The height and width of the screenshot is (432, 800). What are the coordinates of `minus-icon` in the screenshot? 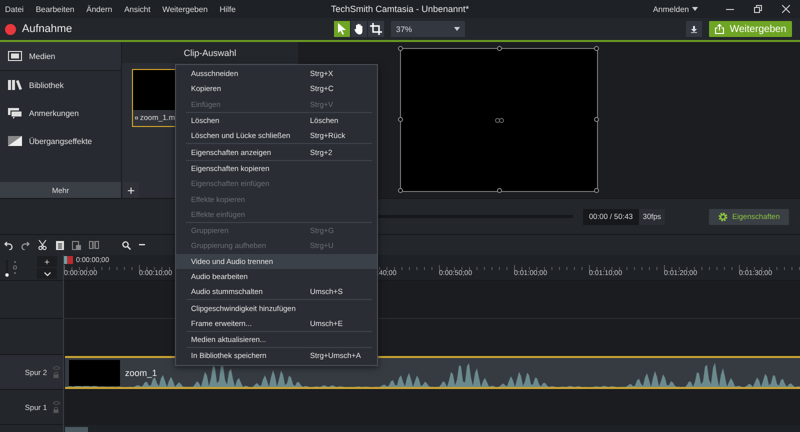 It's located at (142, 245).